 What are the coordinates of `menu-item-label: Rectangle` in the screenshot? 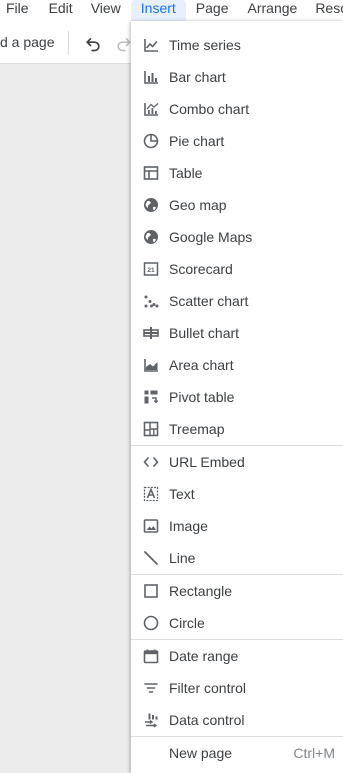 It's located at (201, 591).